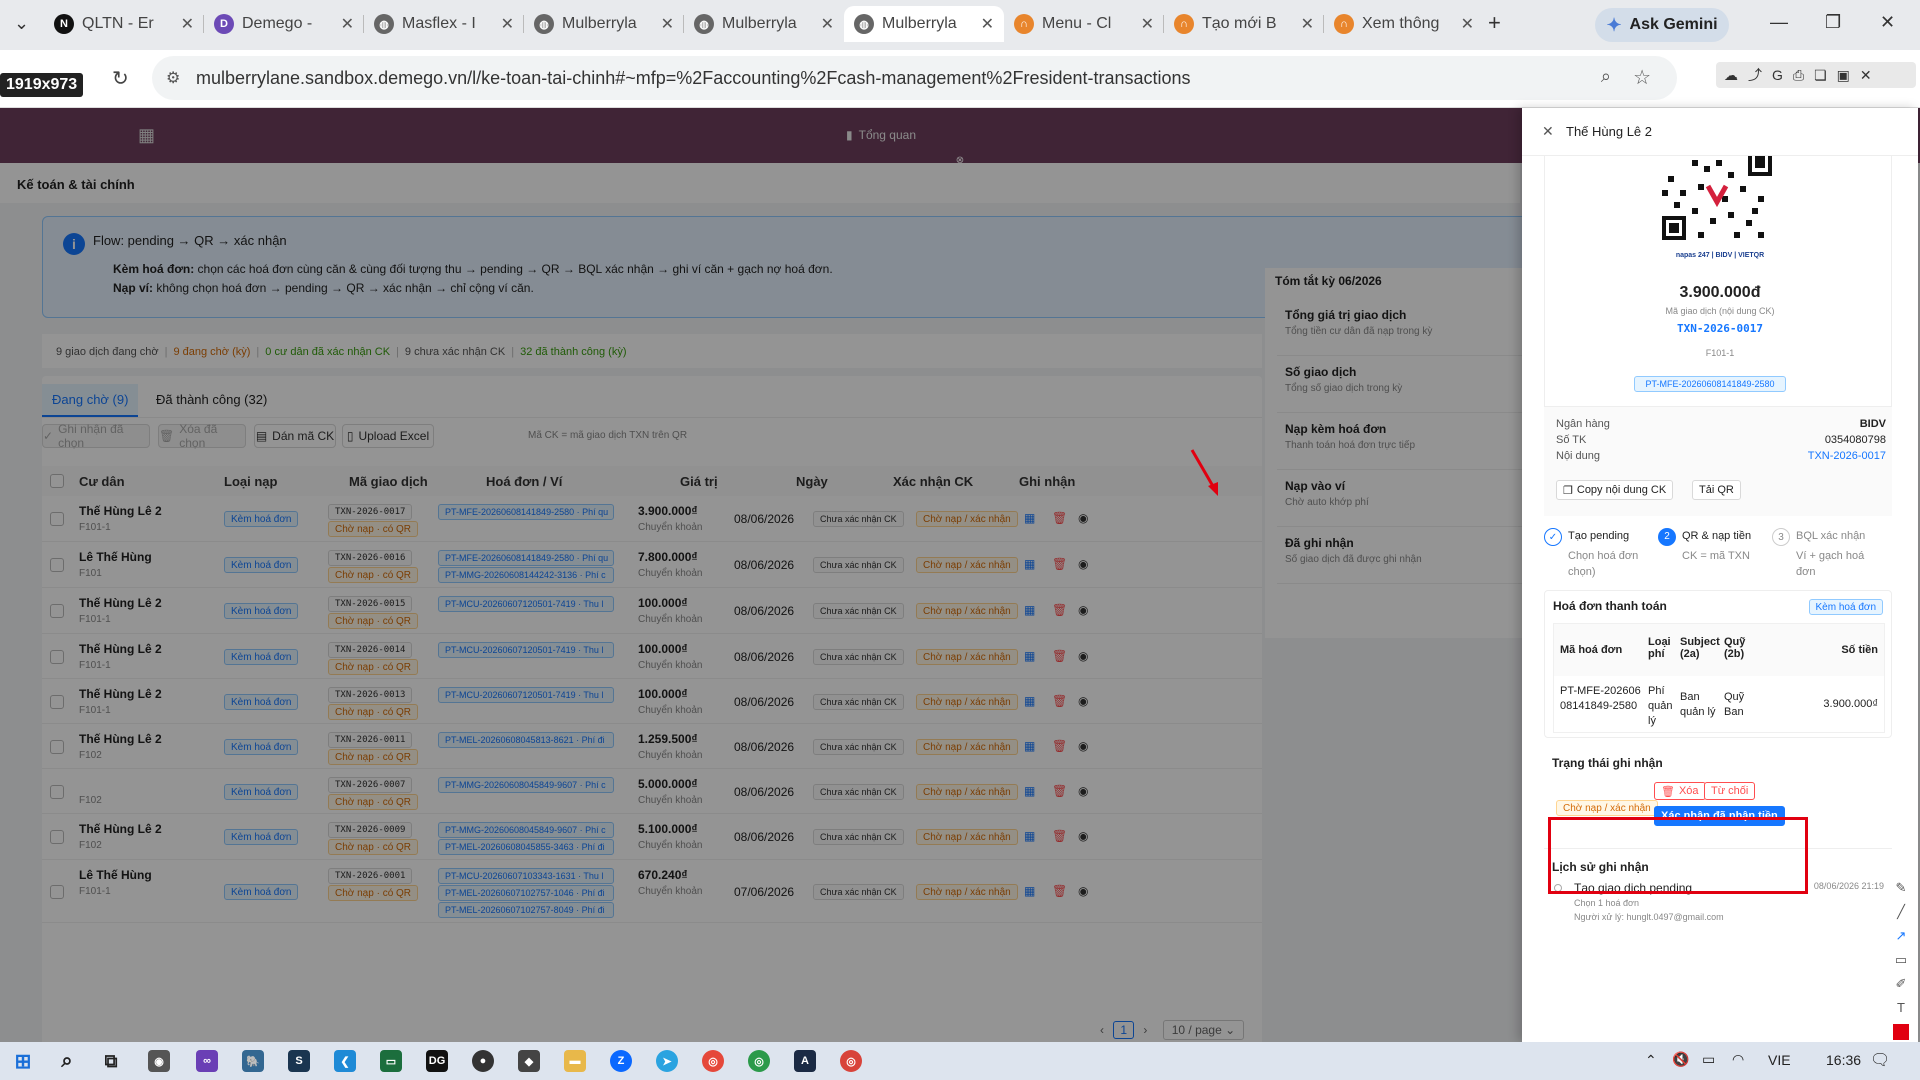  What do you see at coordinates (1404, 24) in the screenshot?
I see `browser-tab: ∩ Xem thông ✕` at bounding box center [1404, 24].